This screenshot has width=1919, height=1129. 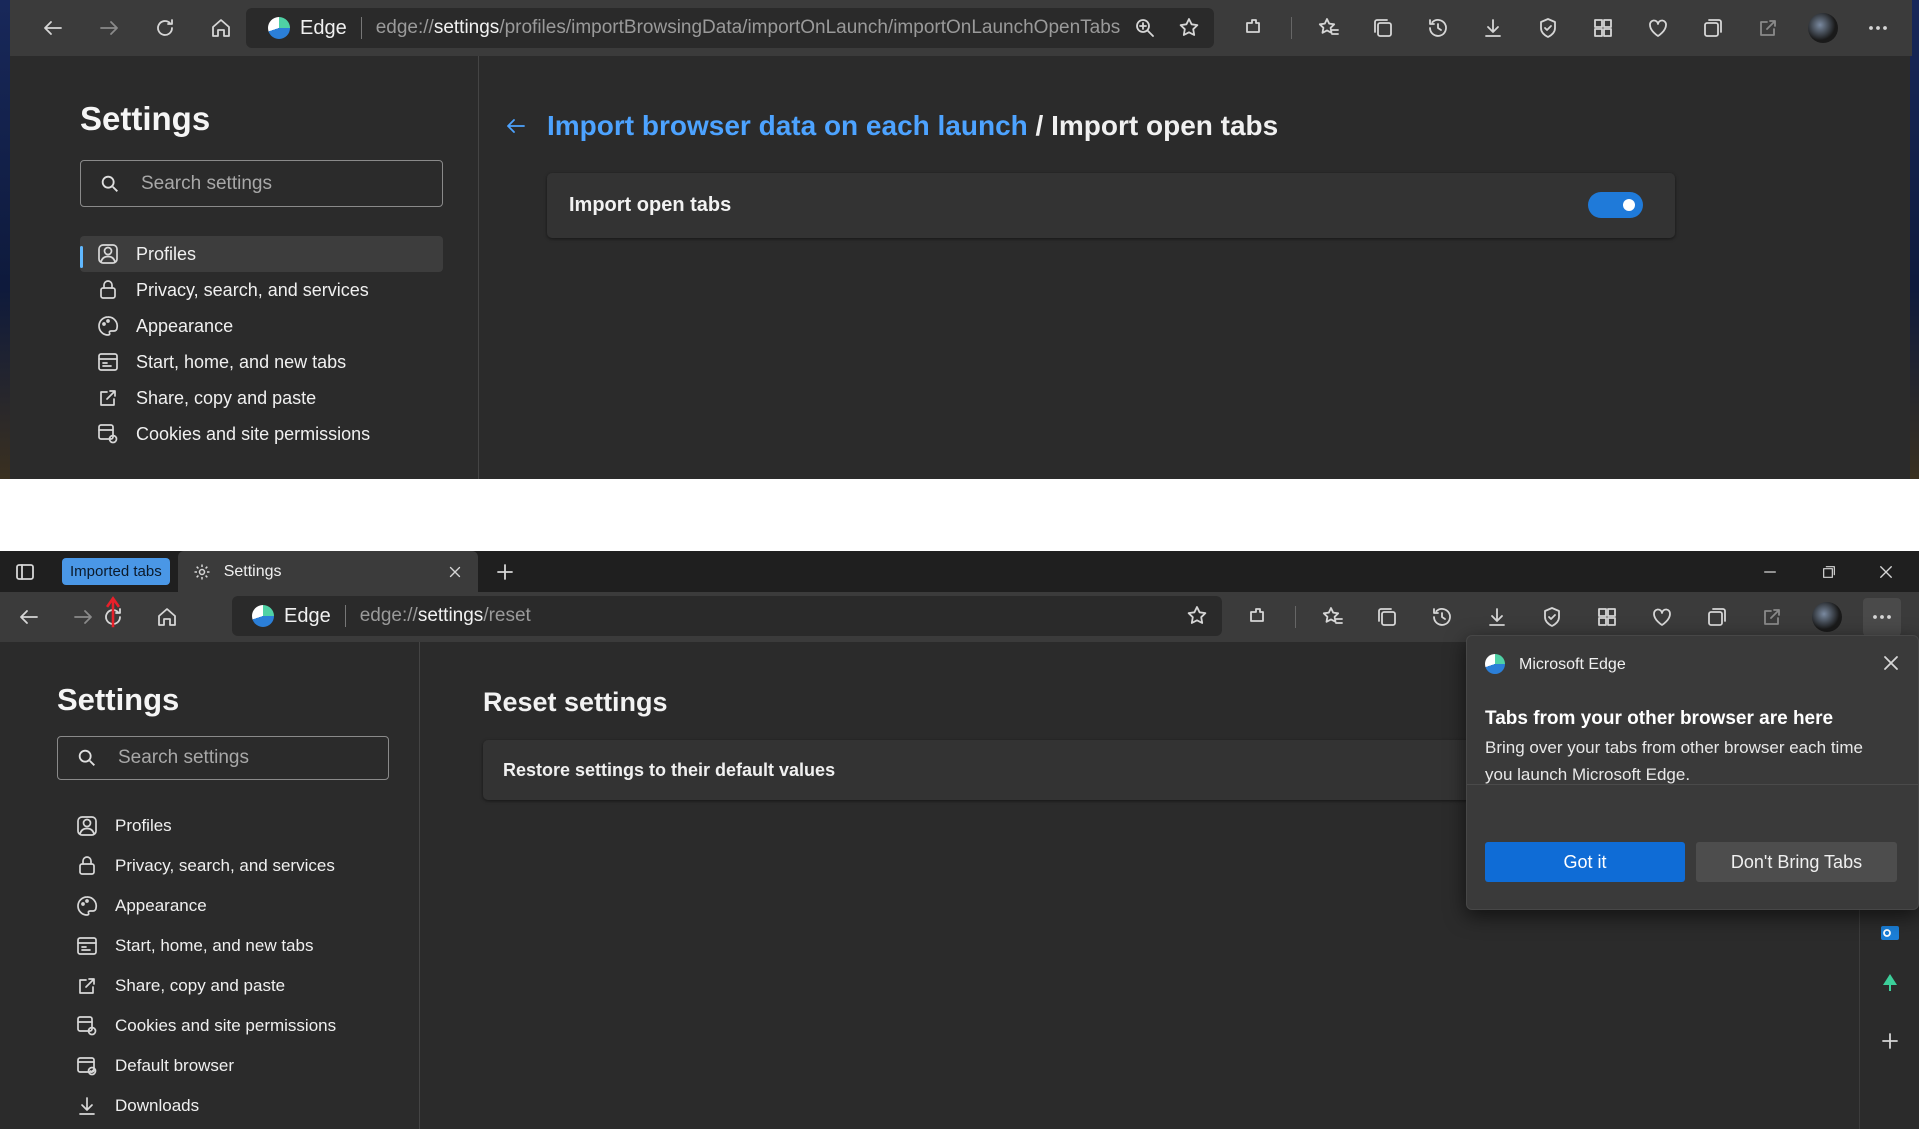 What do you see at coordinates (727, 616) in the screenshot?
I see `address-bar: Edge edge://settings/reset` at bounding box center [727, 616].